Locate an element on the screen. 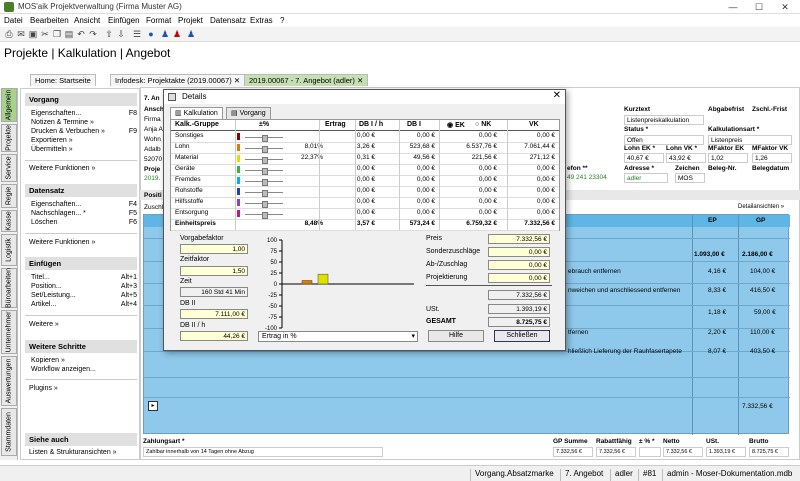 This screenshot has width=800, height=481. menu-datei: Datei is located at coordinates (13, 20).